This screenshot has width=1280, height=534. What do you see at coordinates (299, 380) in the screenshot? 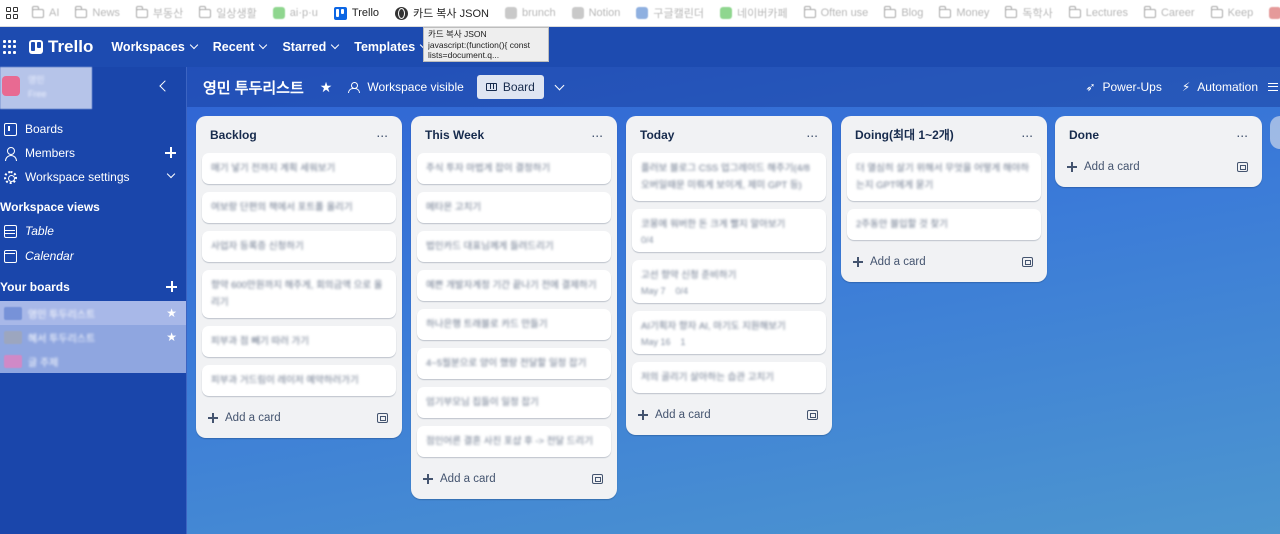
I see `card: 피부과 거드림이 레이저 예약하러가기` at bounding box center [299, 380].